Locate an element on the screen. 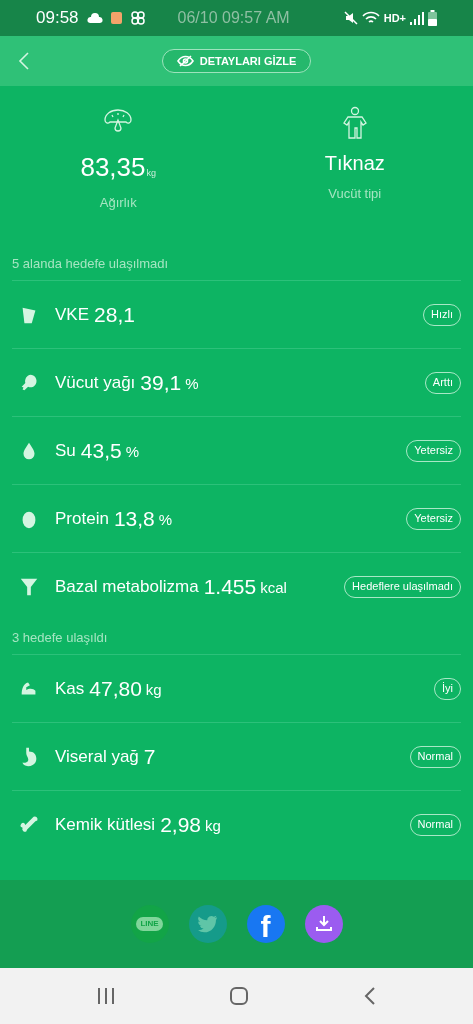 The image size is (473, 1024). summary-value: Tıknaz is located at coordinates (354, 163).